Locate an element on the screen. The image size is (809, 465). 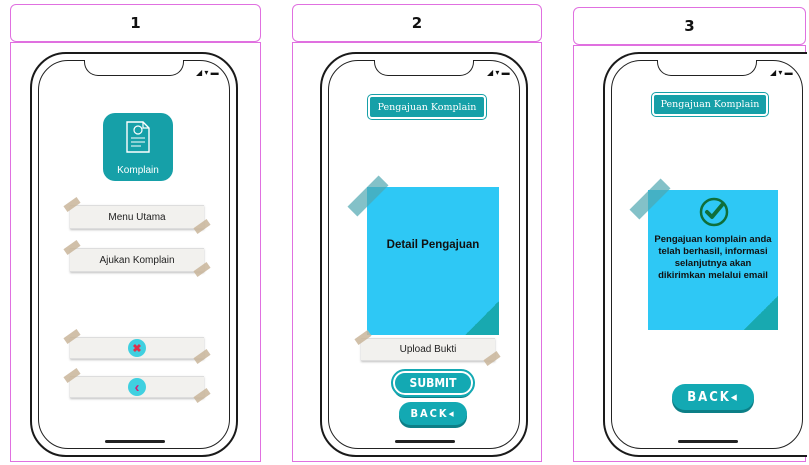
app-icon-komplain: Komplain is located at coordinates (138, 147).